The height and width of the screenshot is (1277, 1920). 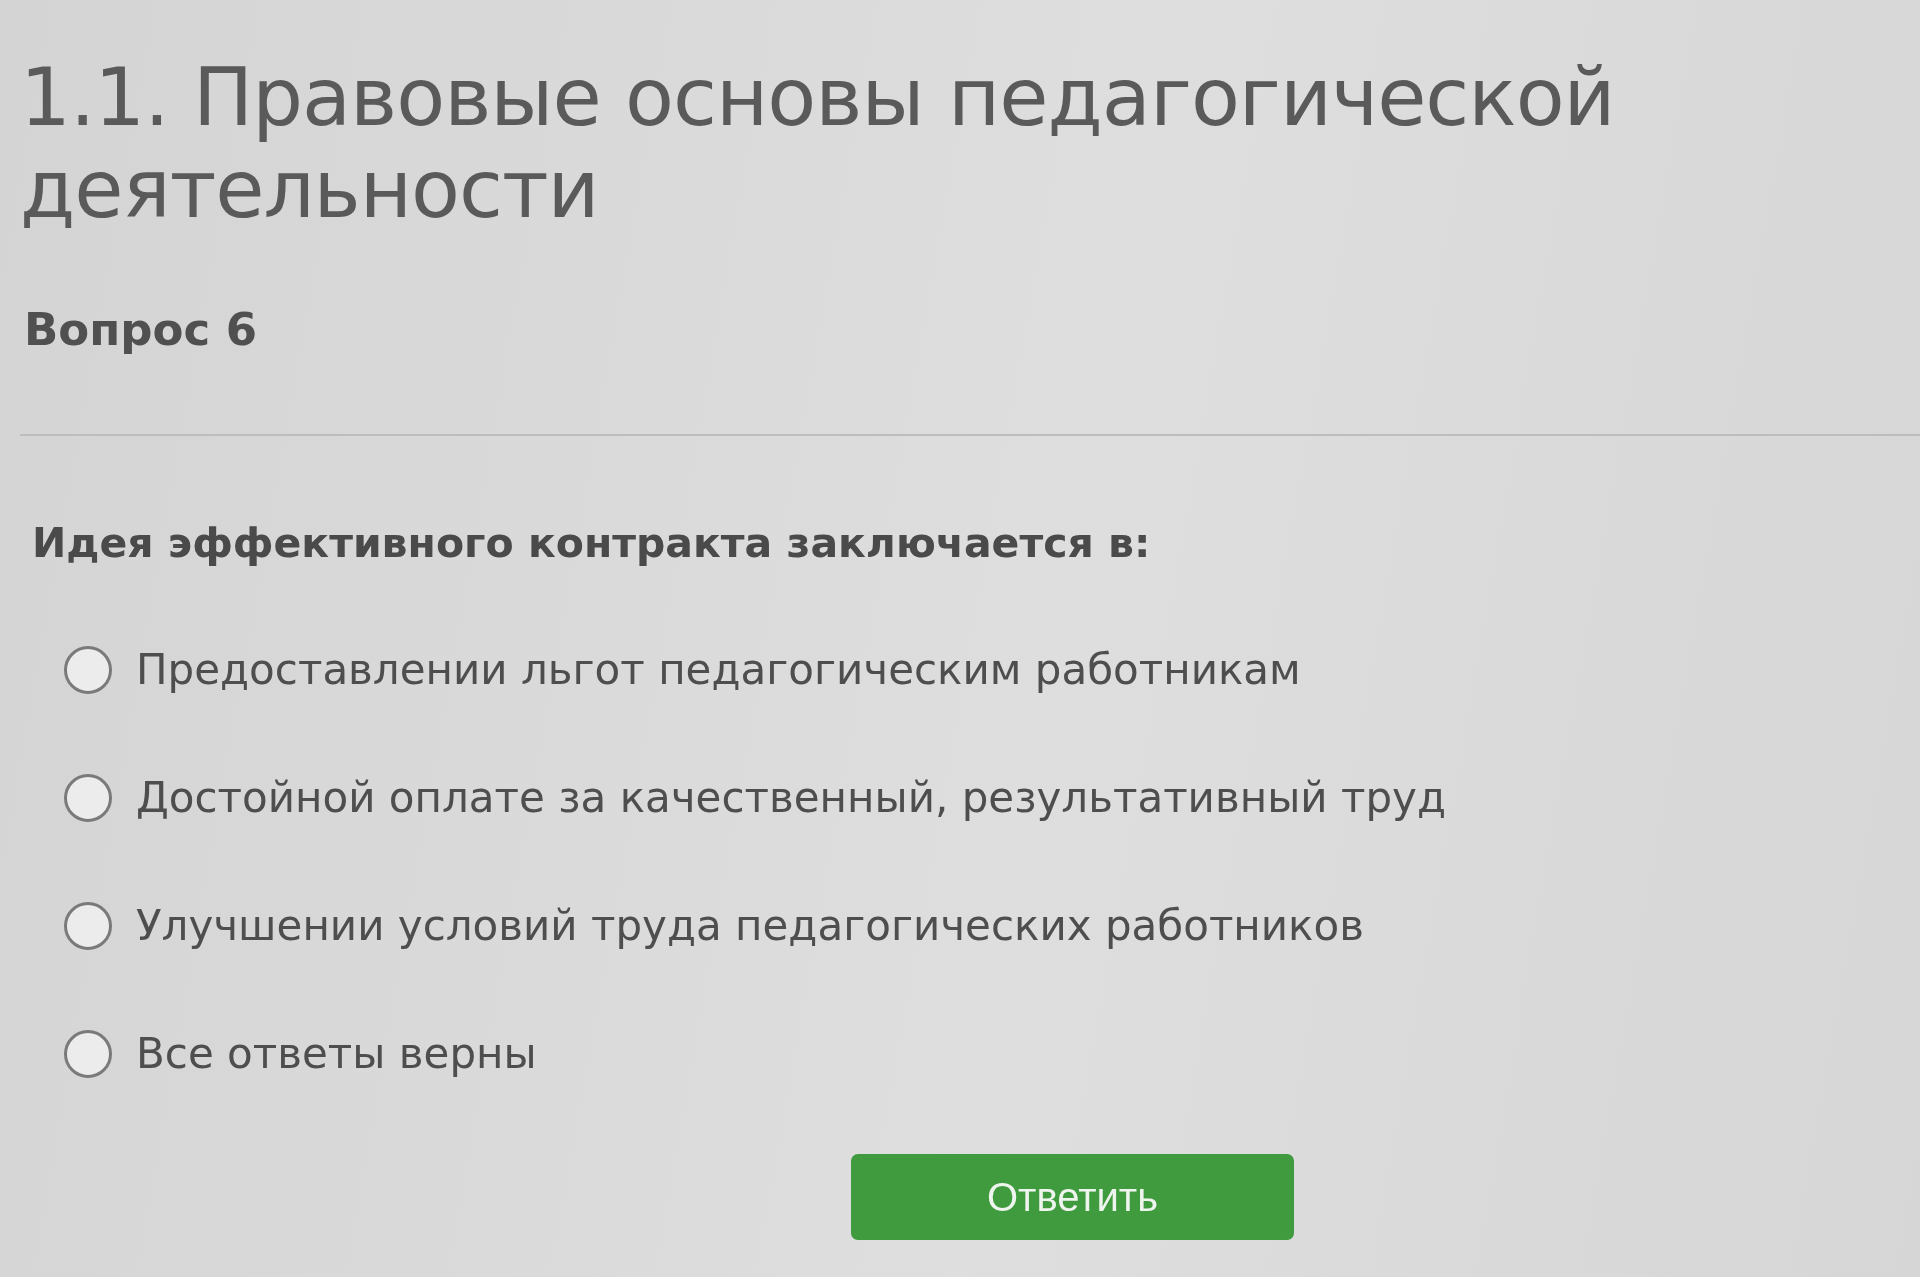 I want to click on question-text: Идея эффективного контракта заключается в:, so click(x=591, y=543).